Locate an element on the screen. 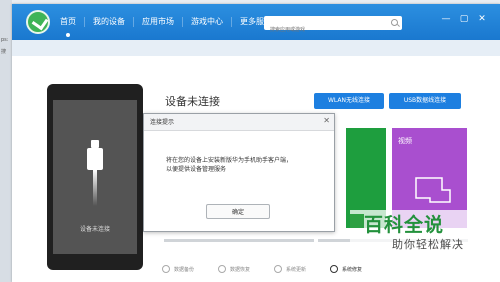 This screenshot has width=500, height=282. system-update-label: 系统更新 is located at coordinates (296, 269).